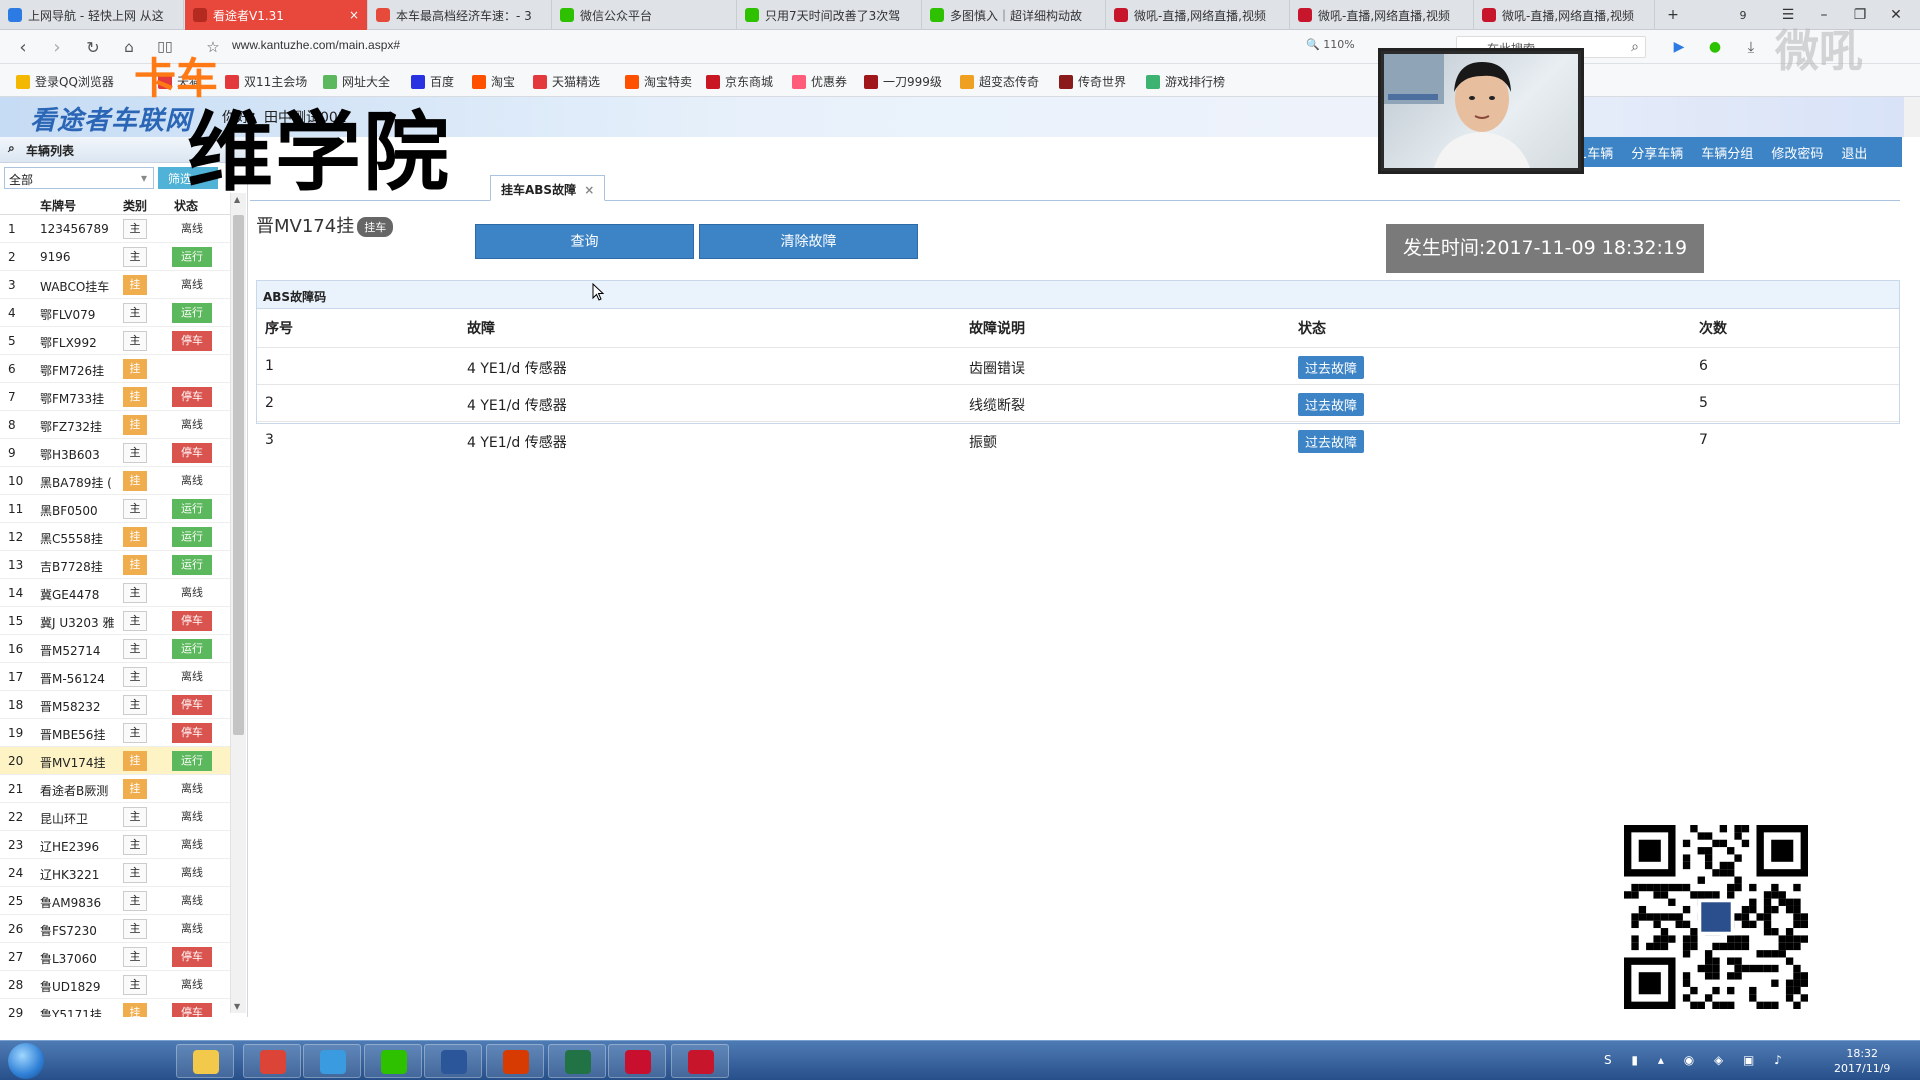 The width and height of the screenshot is (1920, 1080). What do you see at coordinates (366, 82) in the screenshot?
I see `bookmark-label: 网址大全` at bounding box center [366, 82].